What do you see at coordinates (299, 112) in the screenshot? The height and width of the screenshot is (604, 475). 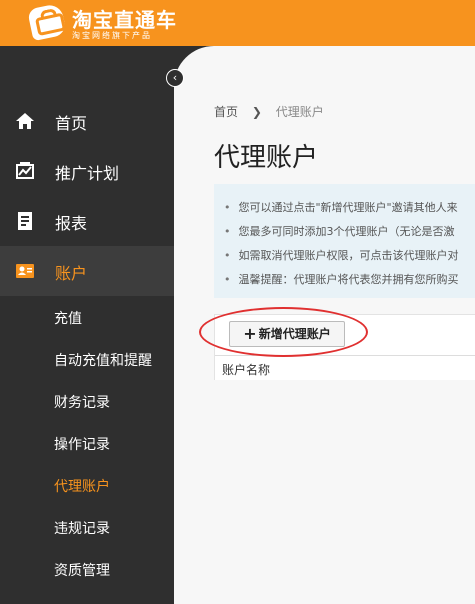 I see `breadcrumb-current: 代理账户` at bounding box center [299, 112].